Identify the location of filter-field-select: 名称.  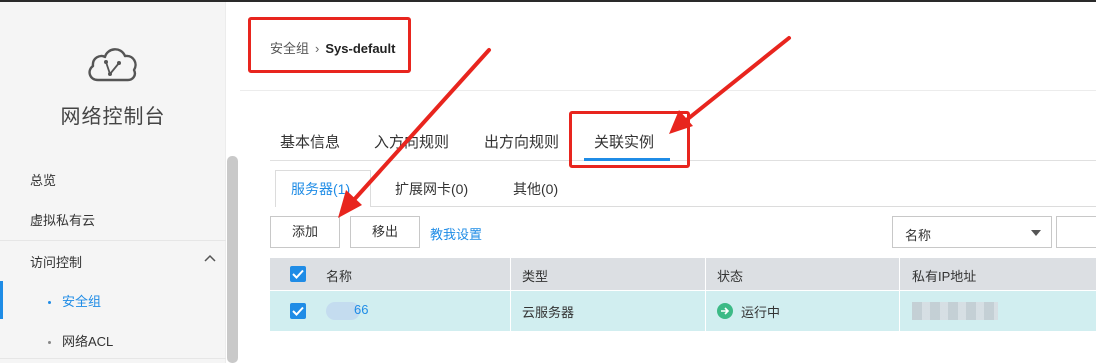
(972, 232).